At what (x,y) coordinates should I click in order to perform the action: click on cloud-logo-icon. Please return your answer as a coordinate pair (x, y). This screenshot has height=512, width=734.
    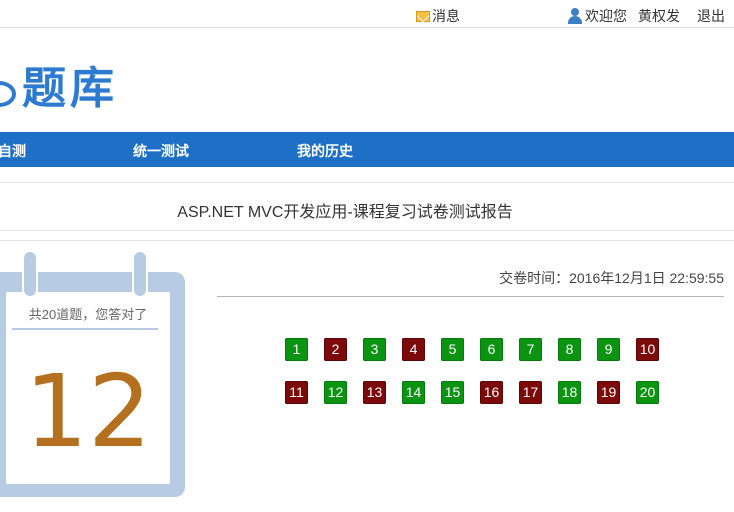
    Looking at the image, I should click on (11, 89).